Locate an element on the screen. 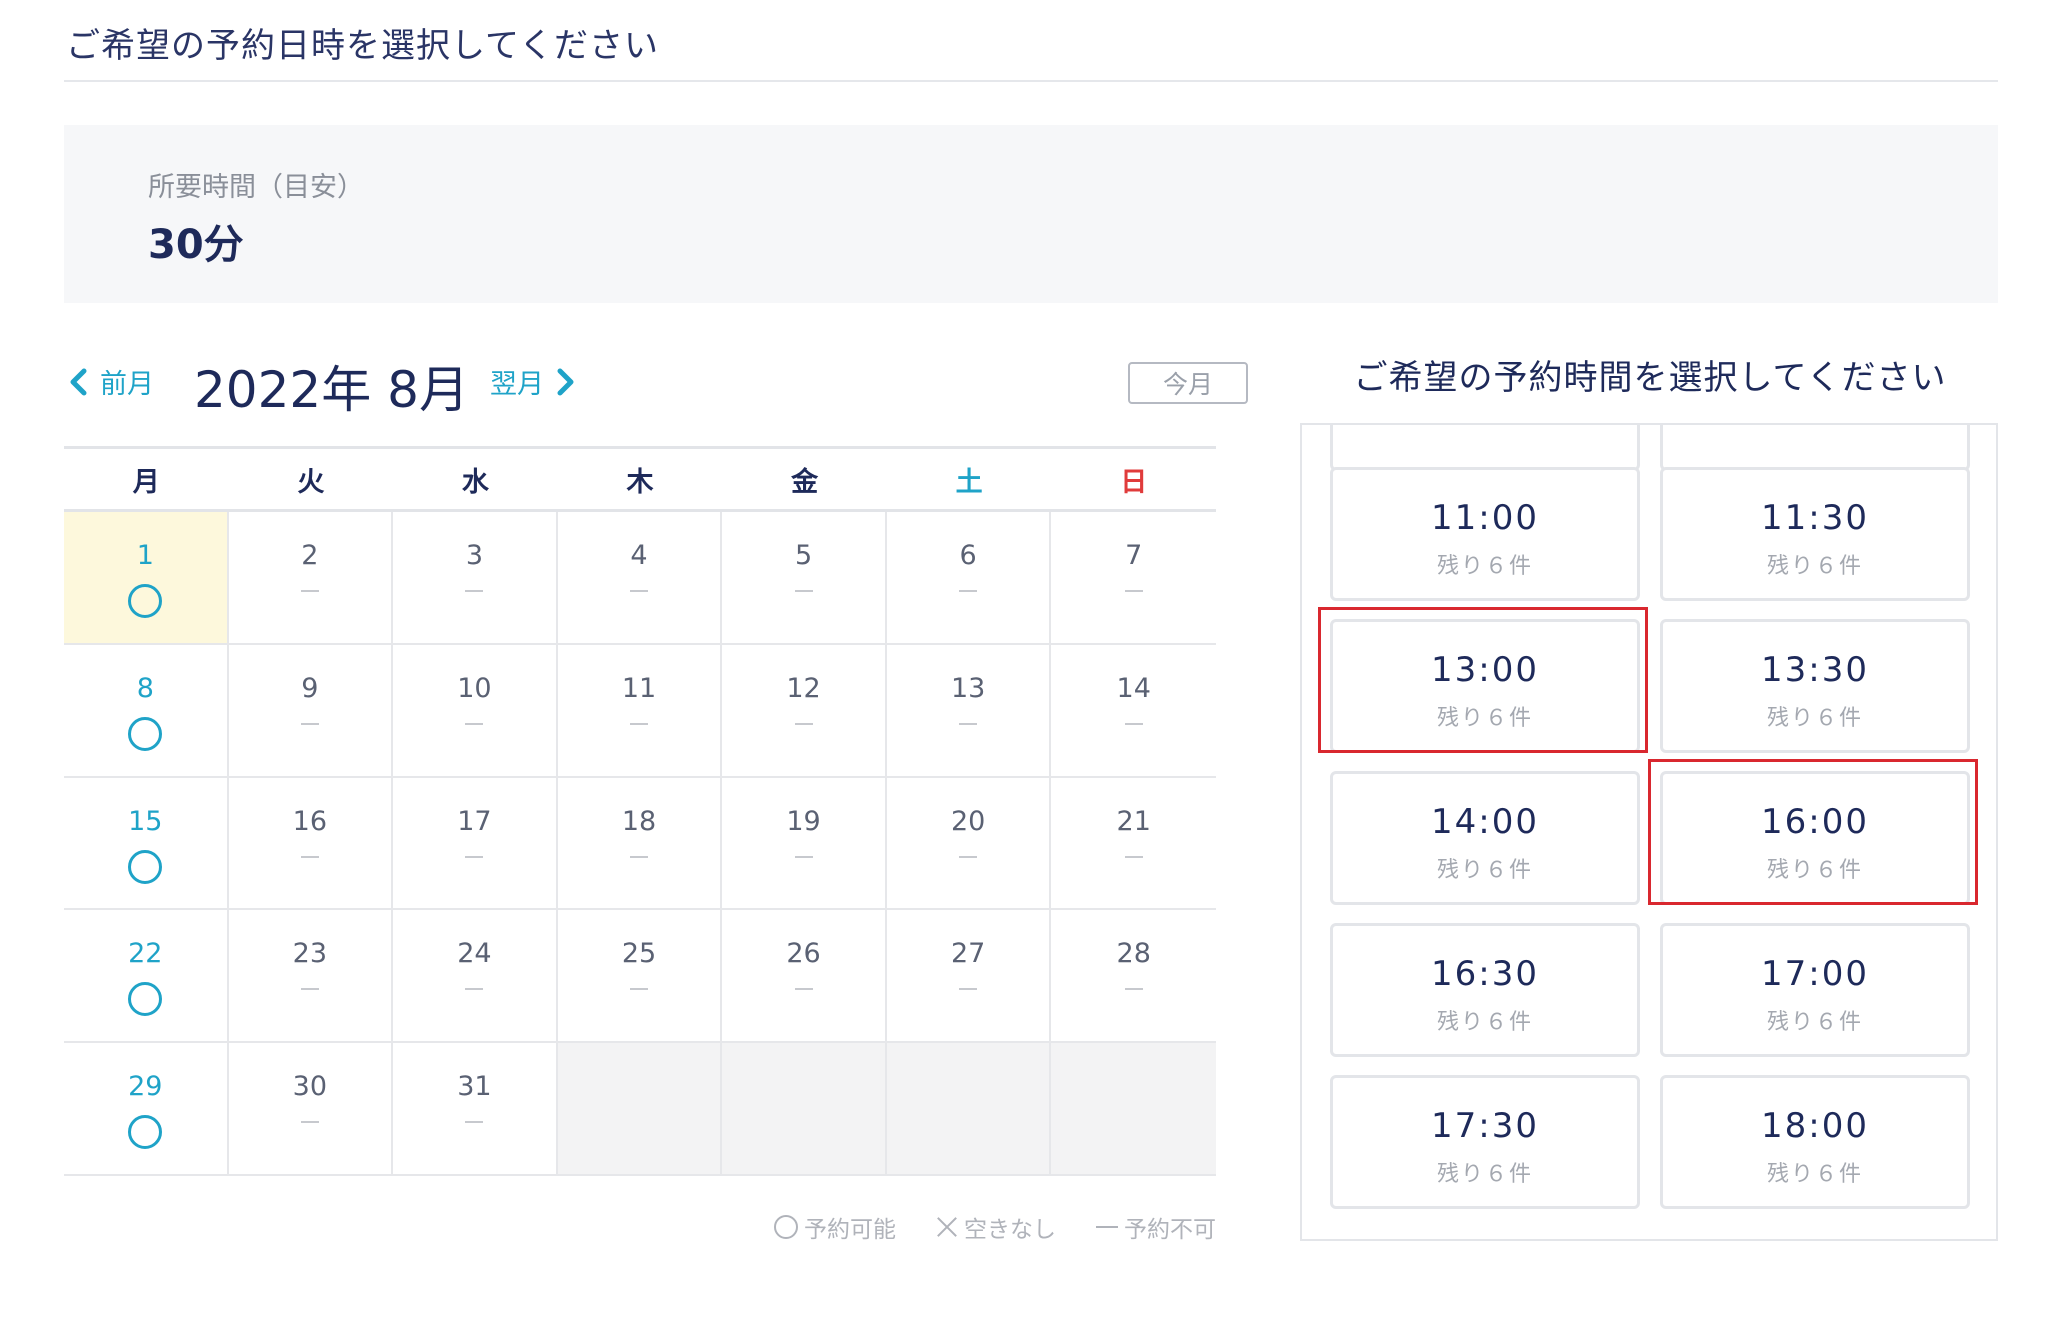 This screenshot has height=1319, width=2048. next-month-label: 翌月 is located at coordinates (517, 384).